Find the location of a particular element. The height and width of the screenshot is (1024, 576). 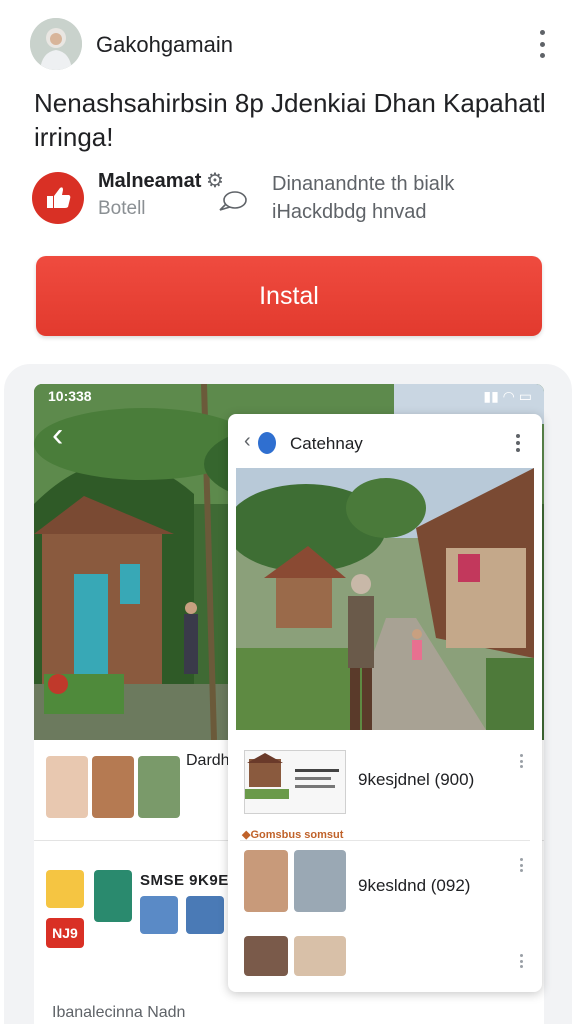

card-header: ‹ Catehnay is located at coordinates (385, 442).